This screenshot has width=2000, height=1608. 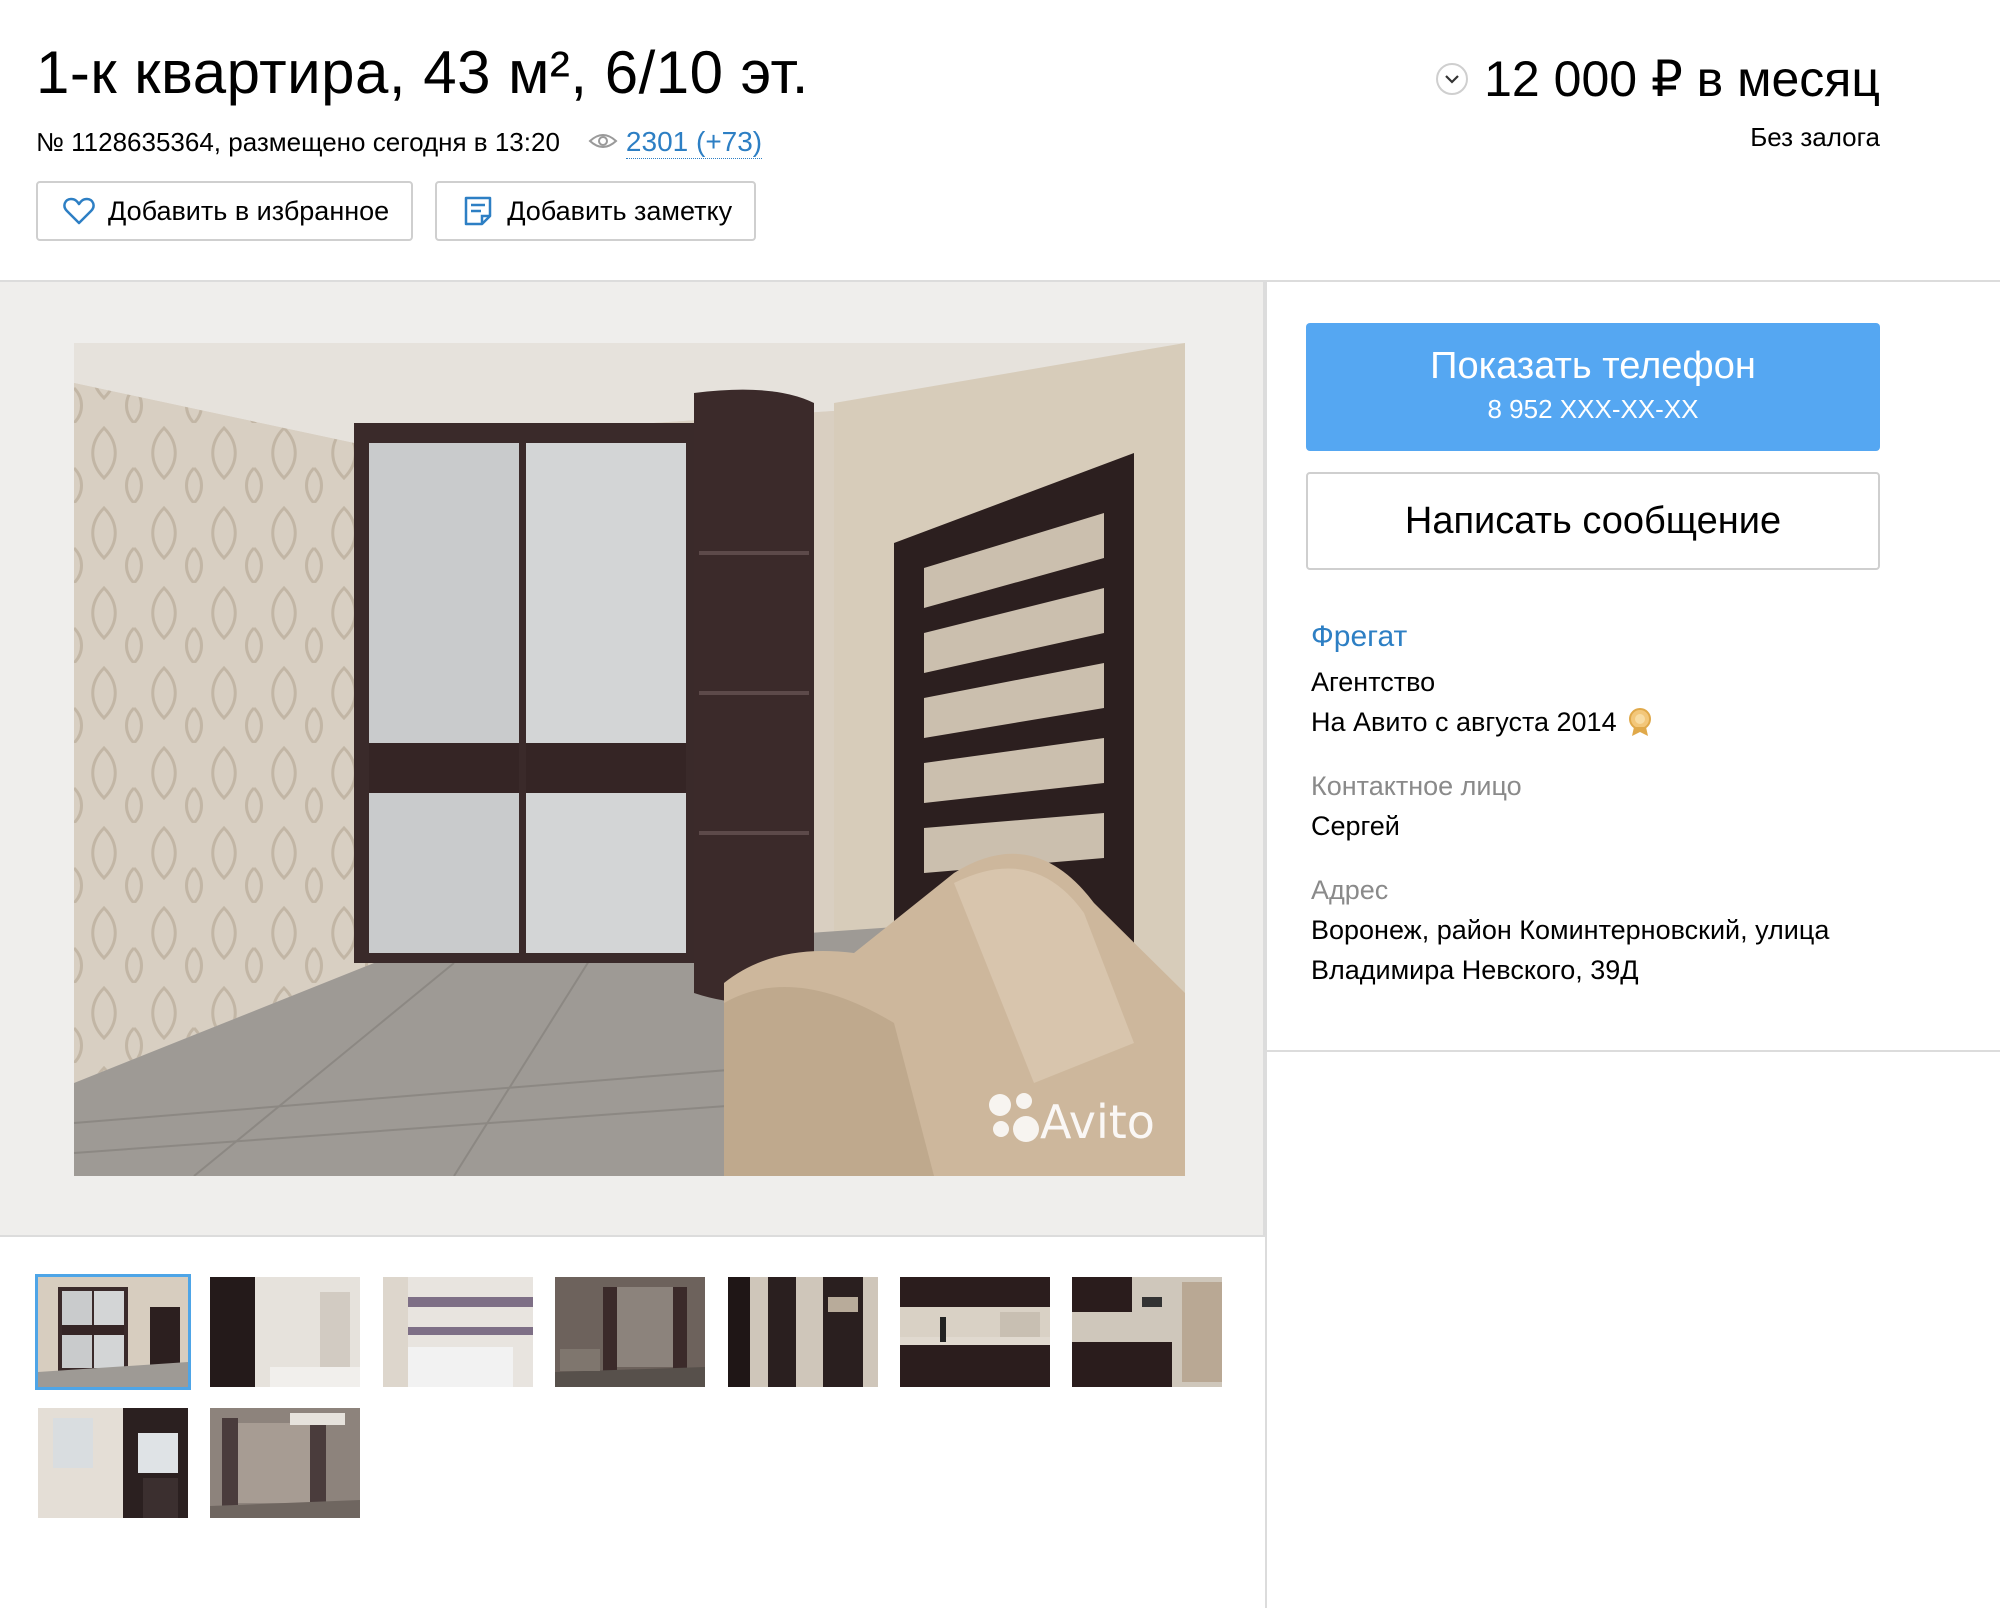 I want to click on add-note-label: Добавить заметку, so click(x=620, y=210).